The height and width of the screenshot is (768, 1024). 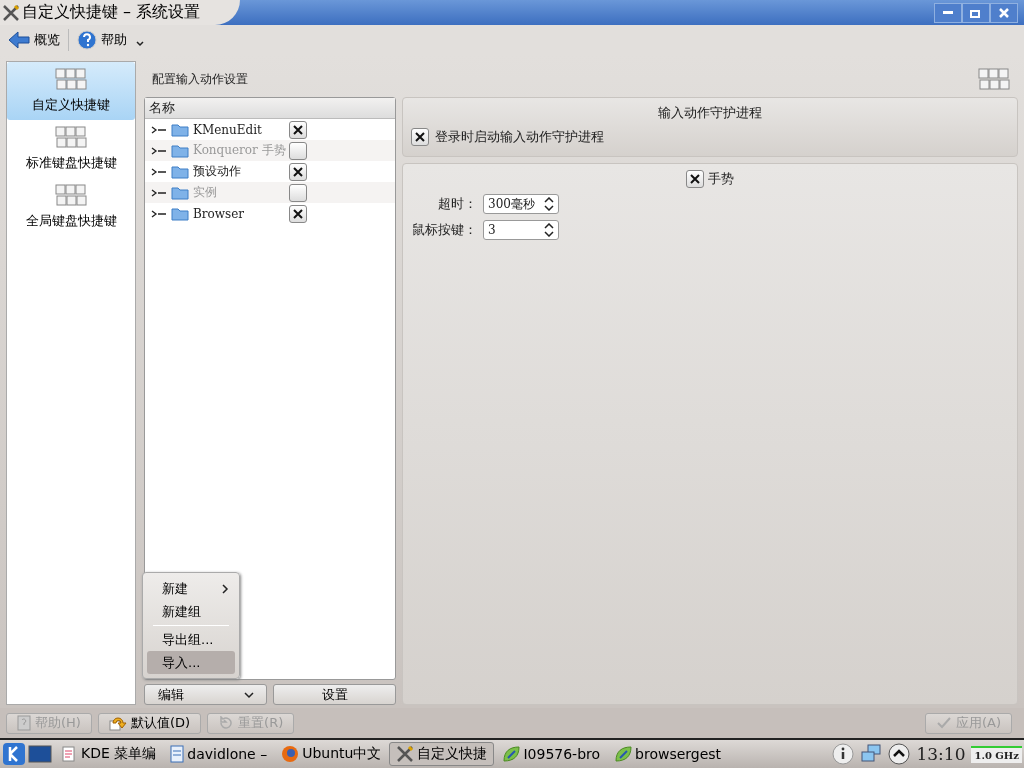 What do you see at coordinates (71, 207) in the screenshot?
I see `sidebar-item: 全局键盘快捷键` at bounding box center [71, 207].